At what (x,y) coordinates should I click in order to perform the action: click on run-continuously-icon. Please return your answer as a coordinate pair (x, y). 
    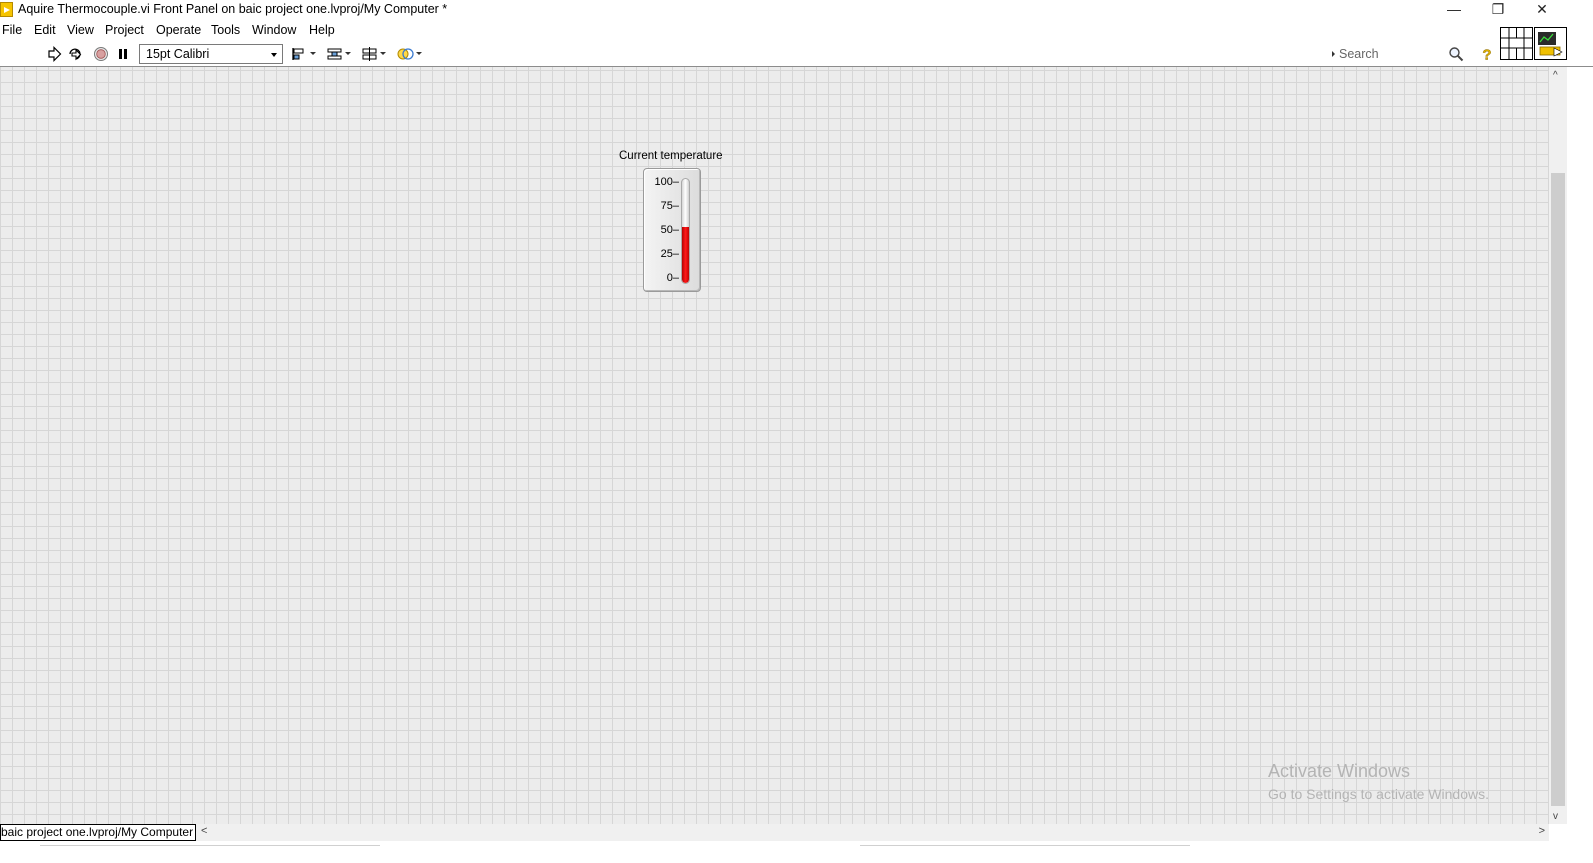
    Looking at the image, I should click on (76, 54).